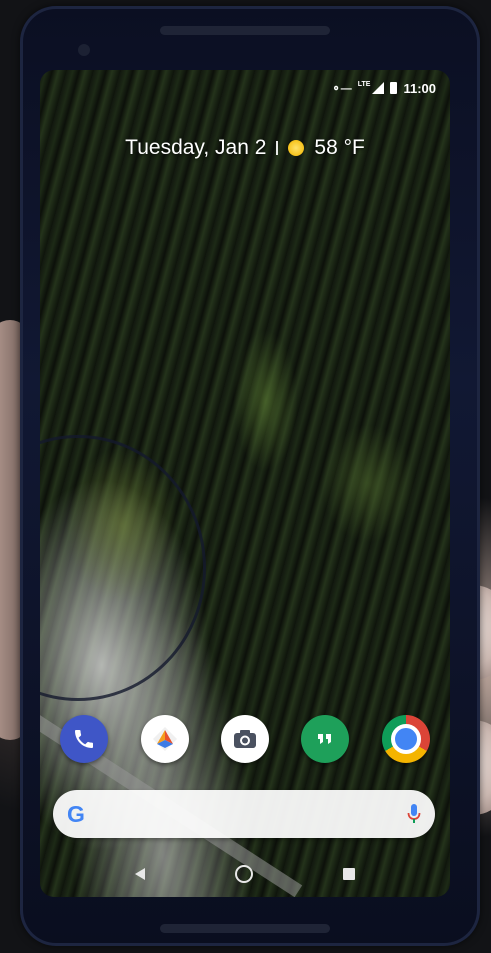 The height and width of the screenshot is (953, 491). I want to click on bottom-speaker, so click(245, 928).